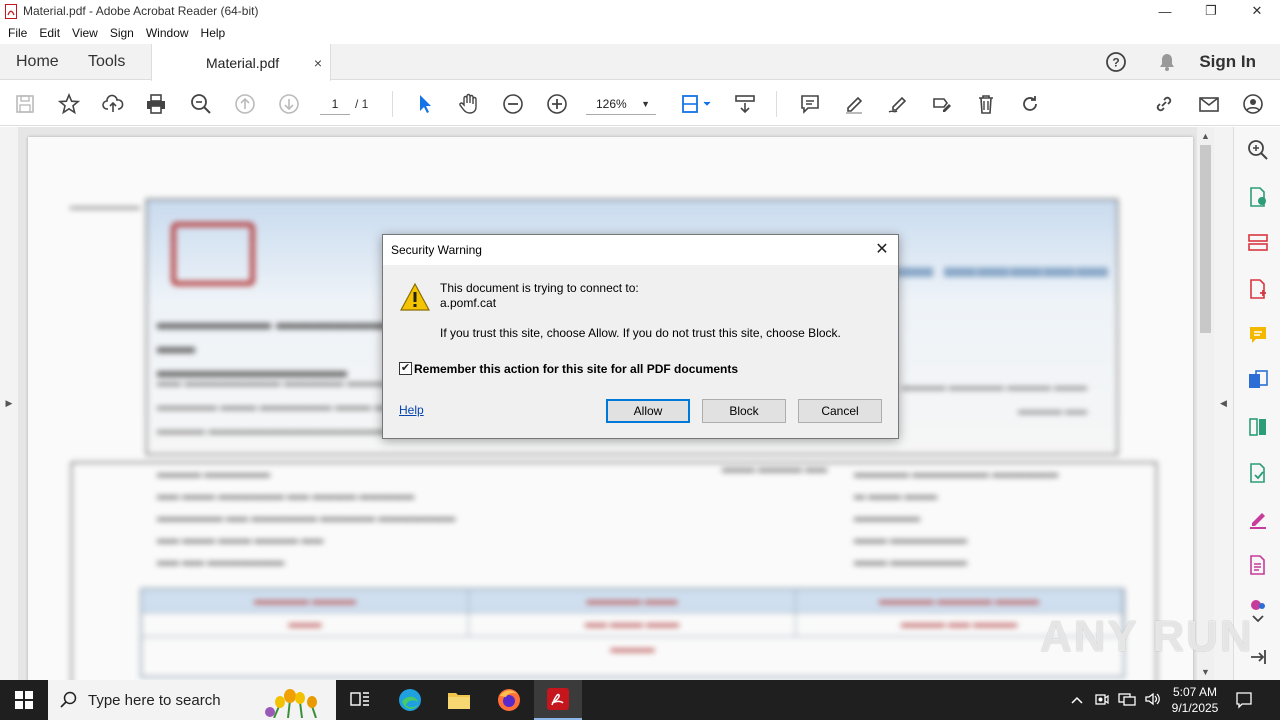 This screenshot has width=1280, height=720. I want to click on tab-tools: Tools, so click(106, 62).